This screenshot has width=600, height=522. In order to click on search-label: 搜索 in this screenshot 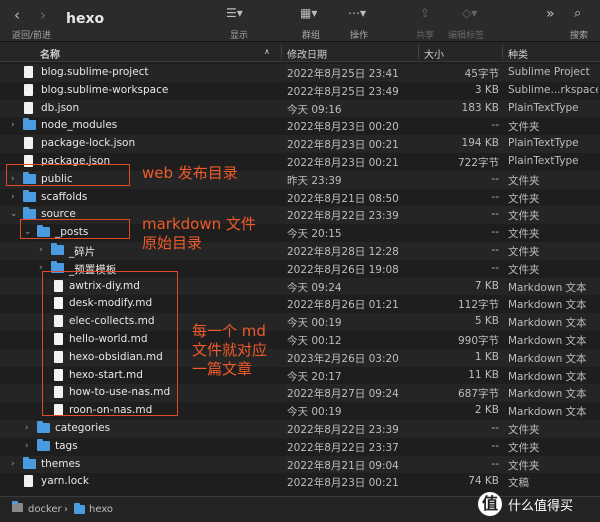, I will do `click(579, 36)`.